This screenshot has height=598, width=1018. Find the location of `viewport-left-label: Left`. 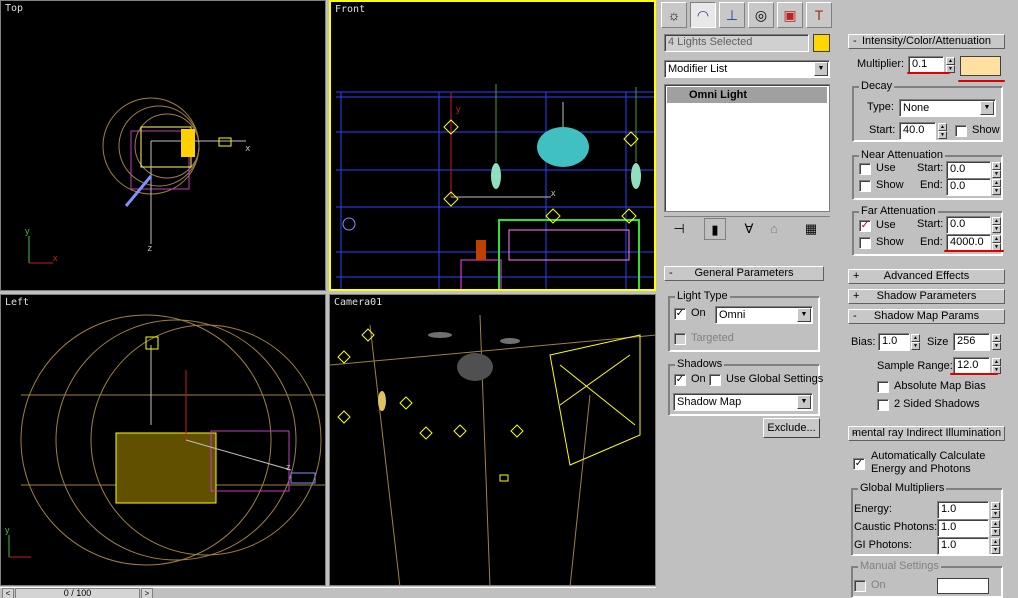

viewport-left-label: Left is located at coordinates (17, 302).